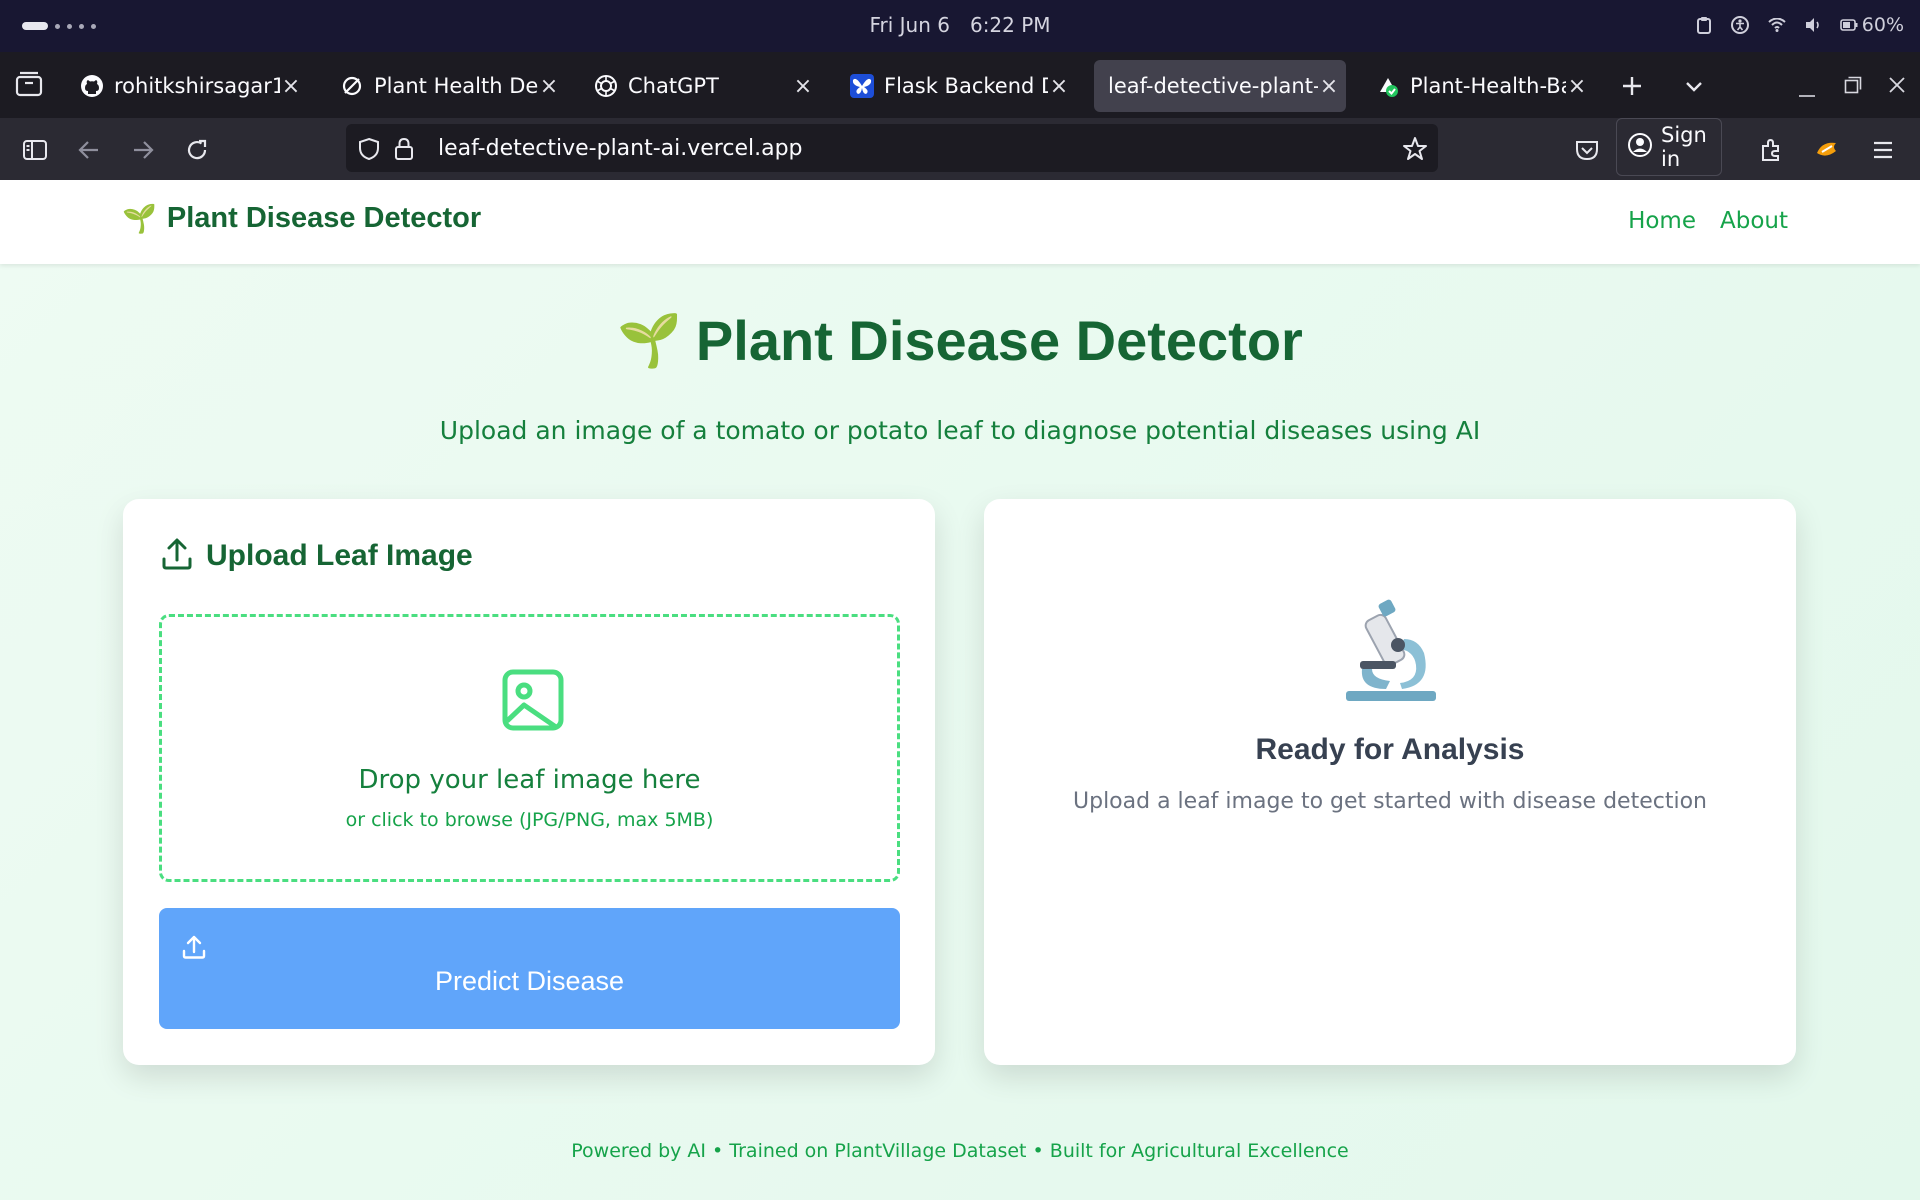 The width and height of the screenshot is (1920, 1200). What do you see at coordinates (620, 148) in the screenshot?
I see `url-text: leaf-detective-plant-ai.vercel.app` at bounding box center [620, 148].